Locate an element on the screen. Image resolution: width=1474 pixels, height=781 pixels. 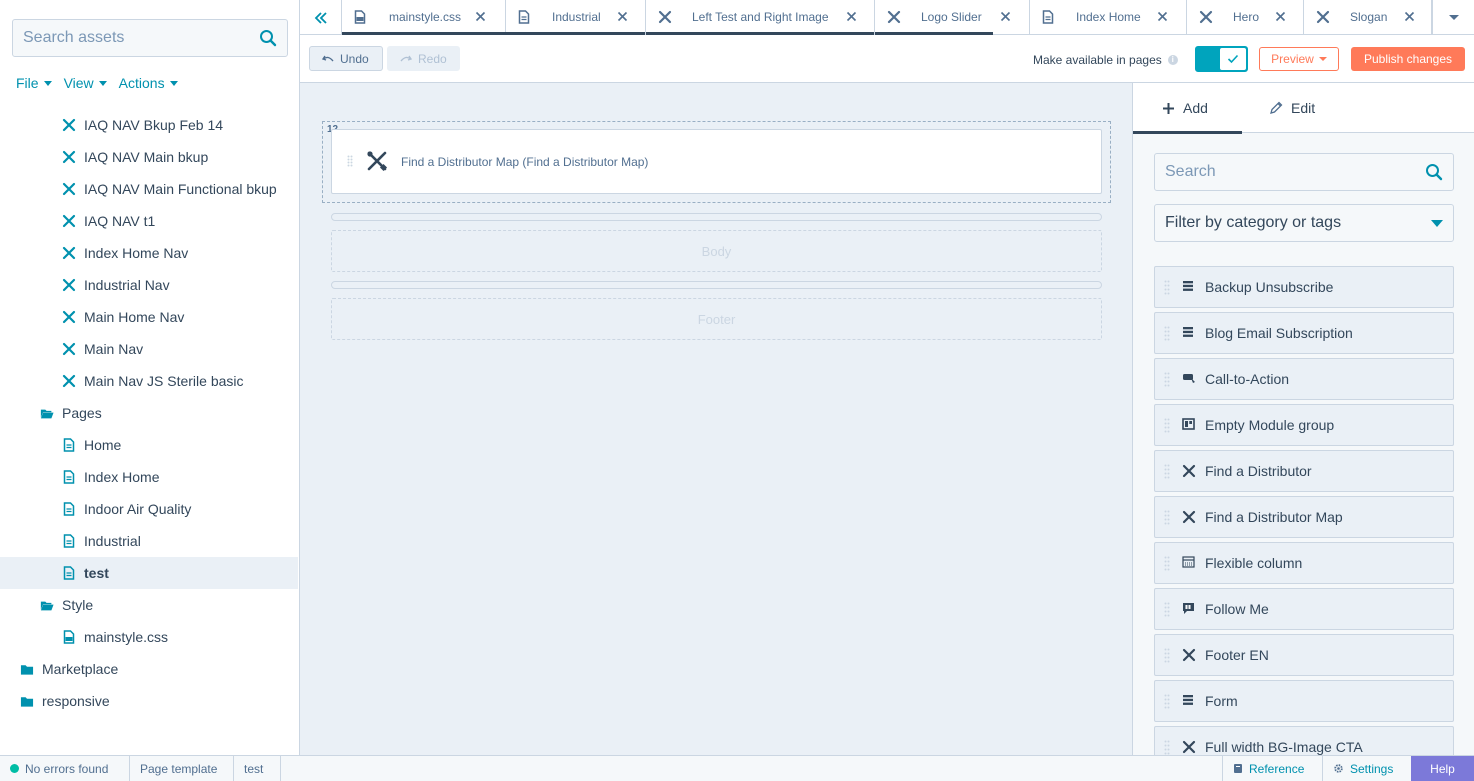
tree-item: mainstyle.css is located at coordinates (149, 637).